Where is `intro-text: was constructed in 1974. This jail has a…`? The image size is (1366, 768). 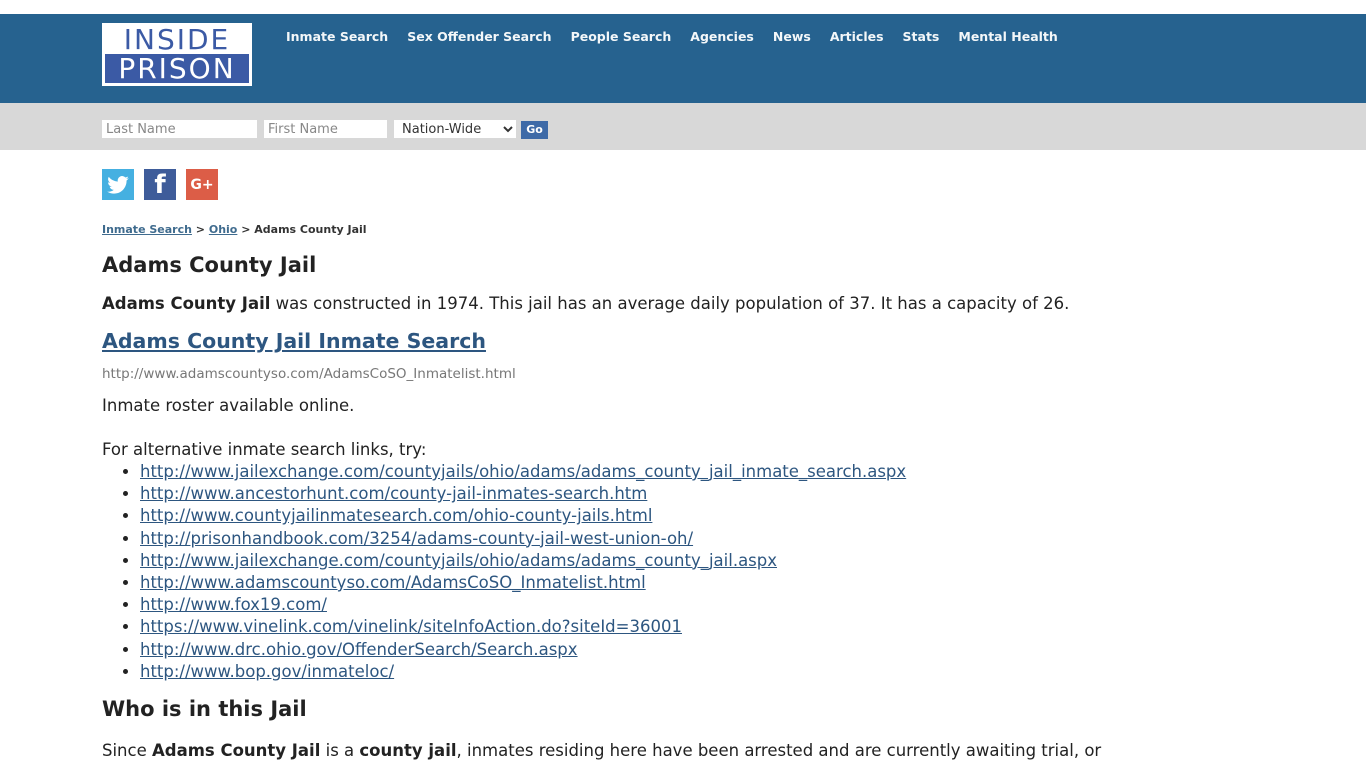
intro-text: was constructed in 1974. This jail has a… is located at coordinates (670, 303).